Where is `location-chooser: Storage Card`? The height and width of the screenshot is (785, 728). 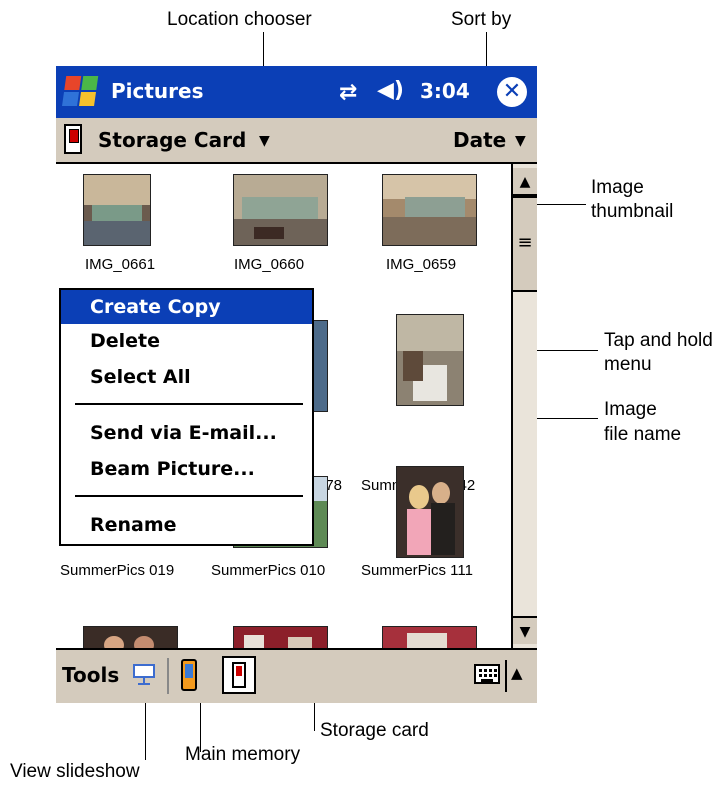
location-chooser: Storage Card is located at coordinates (172, 140).